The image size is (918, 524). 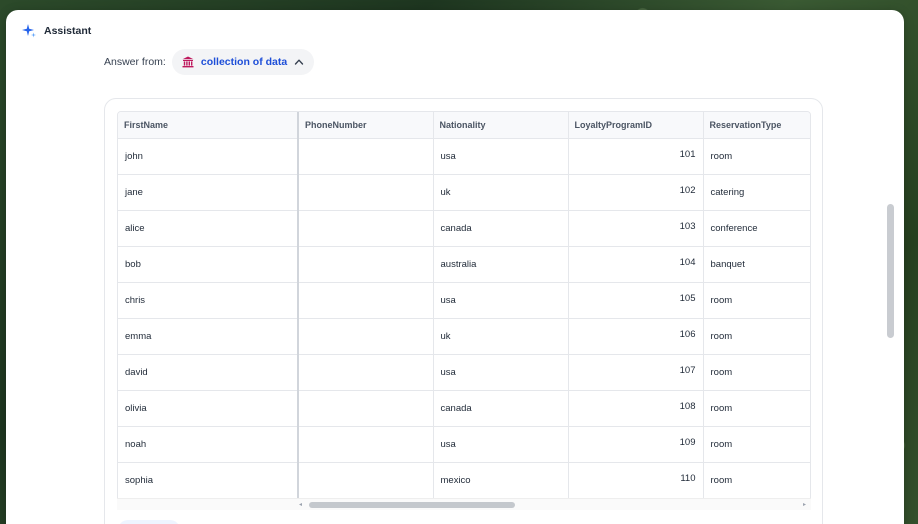 I want to click on table-row: jane uk 102 catering, so click(x=464, y=192).